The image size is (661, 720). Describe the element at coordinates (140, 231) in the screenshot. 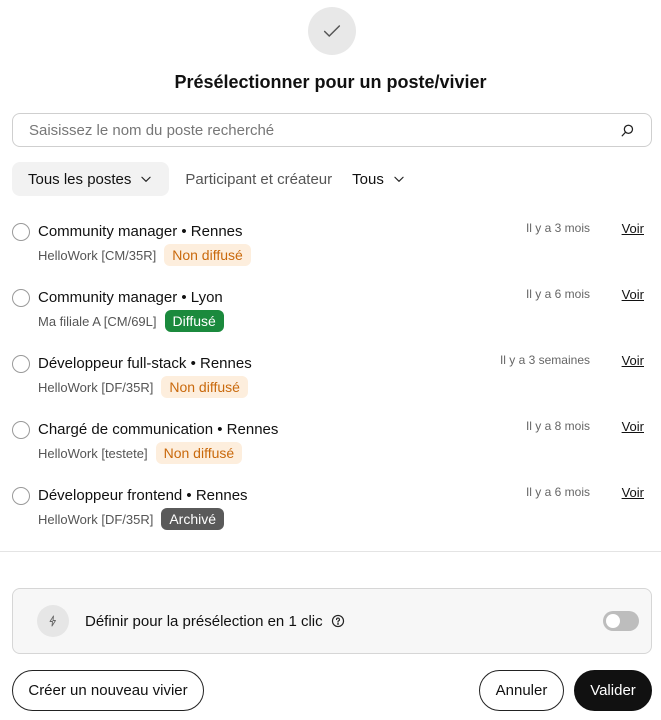

I see `job-title: Community manager • Rennes` at that location.